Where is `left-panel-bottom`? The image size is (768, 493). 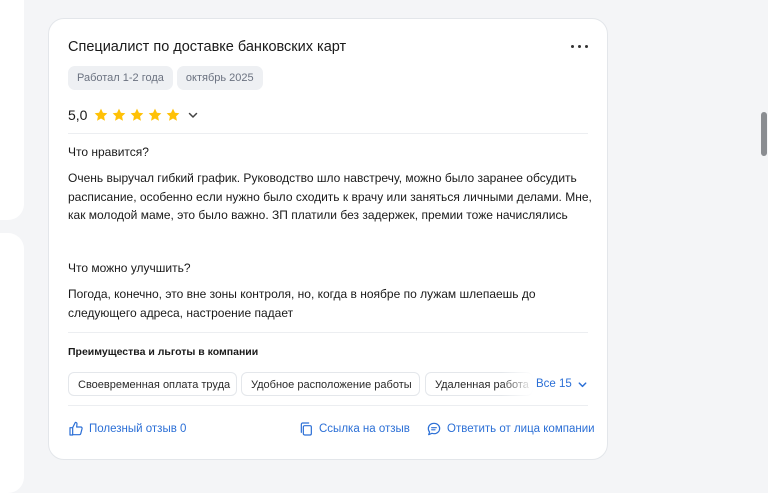
left-panel-bottom is located at coordinates (12, 363).